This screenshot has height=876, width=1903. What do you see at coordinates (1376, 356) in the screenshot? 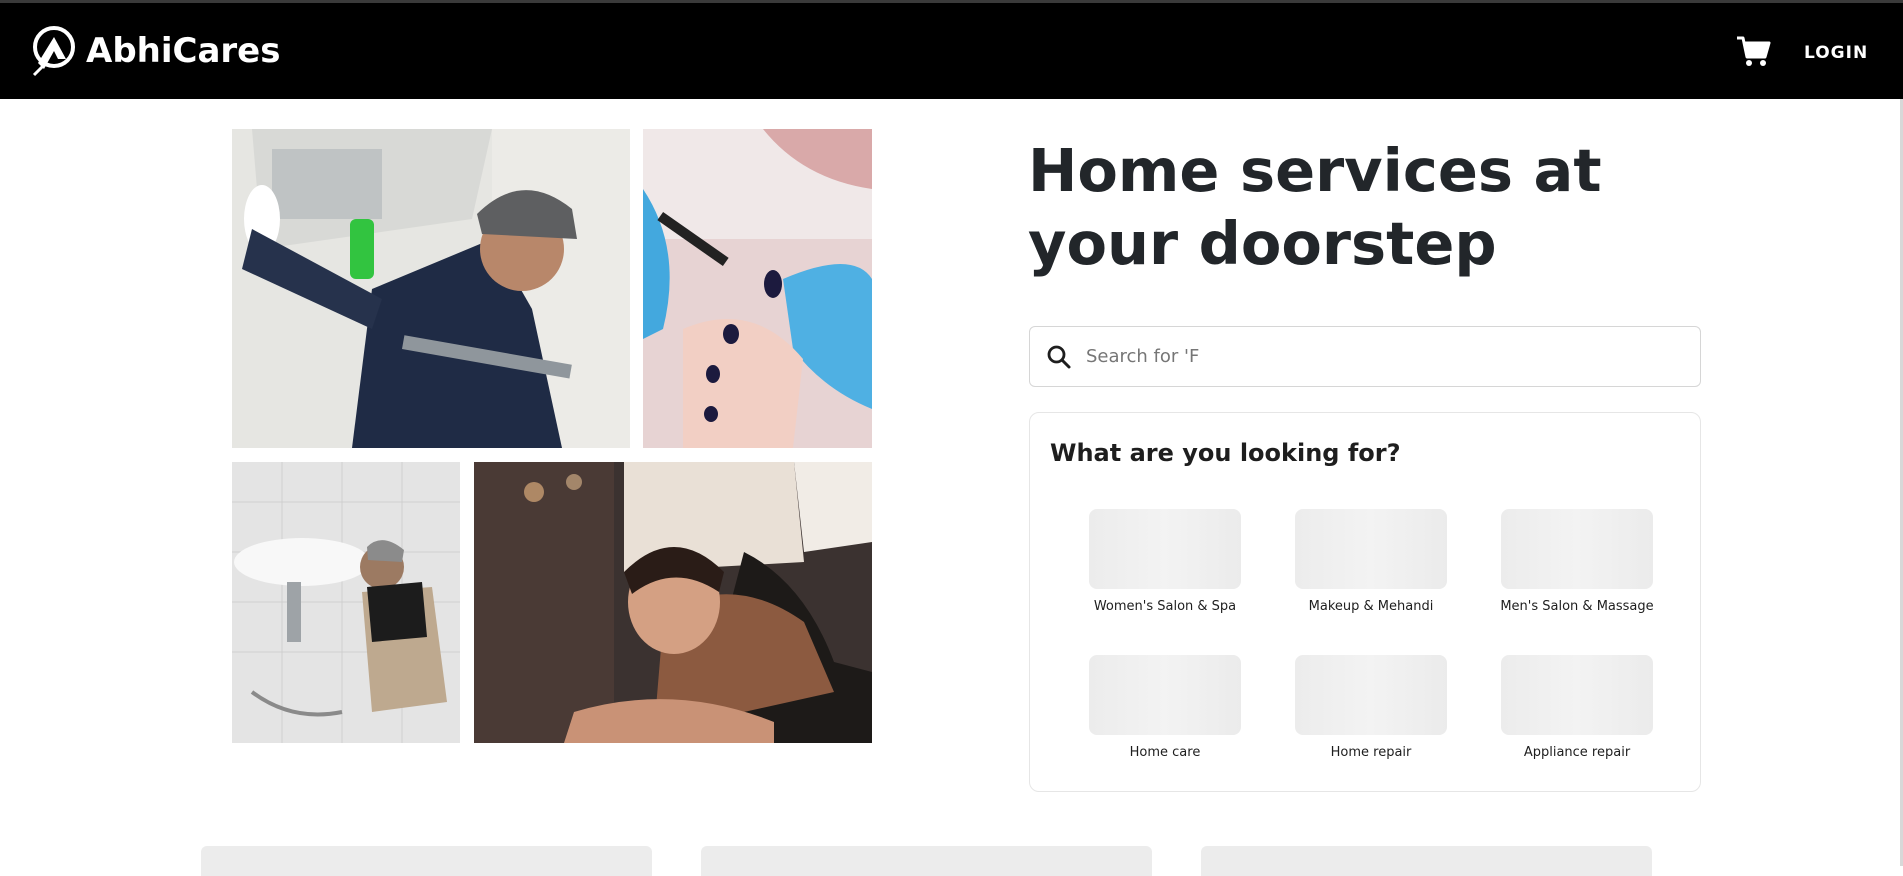
I see `search-input` at bounding box center [1376, 356].